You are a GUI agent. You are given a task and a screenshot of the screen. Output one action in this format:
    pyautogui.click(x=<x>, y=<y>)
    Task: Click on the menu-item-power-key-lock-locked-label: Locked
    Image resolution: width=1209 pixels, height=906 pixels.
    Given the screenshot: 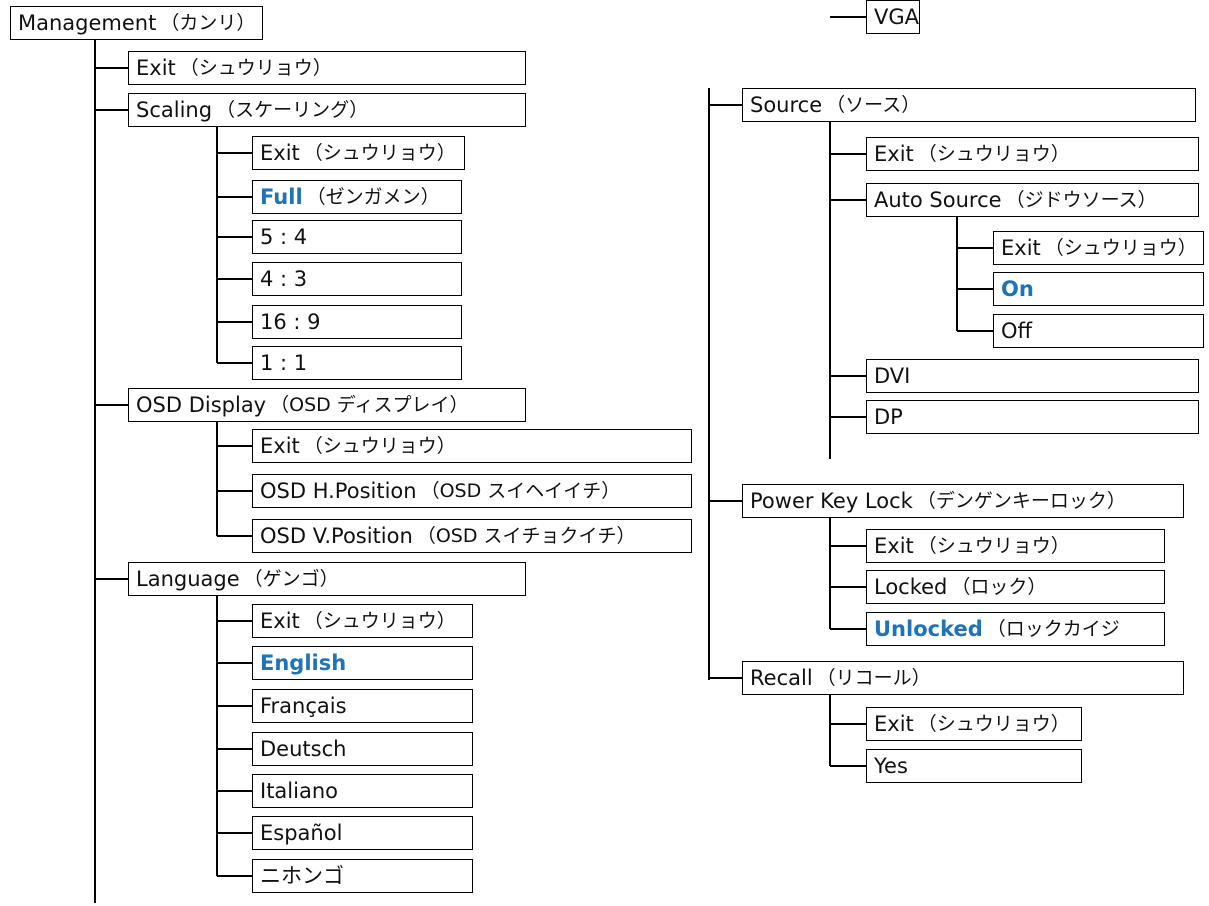 What is the action you would take?
    pyautogui.click(x=911, y=586)
    